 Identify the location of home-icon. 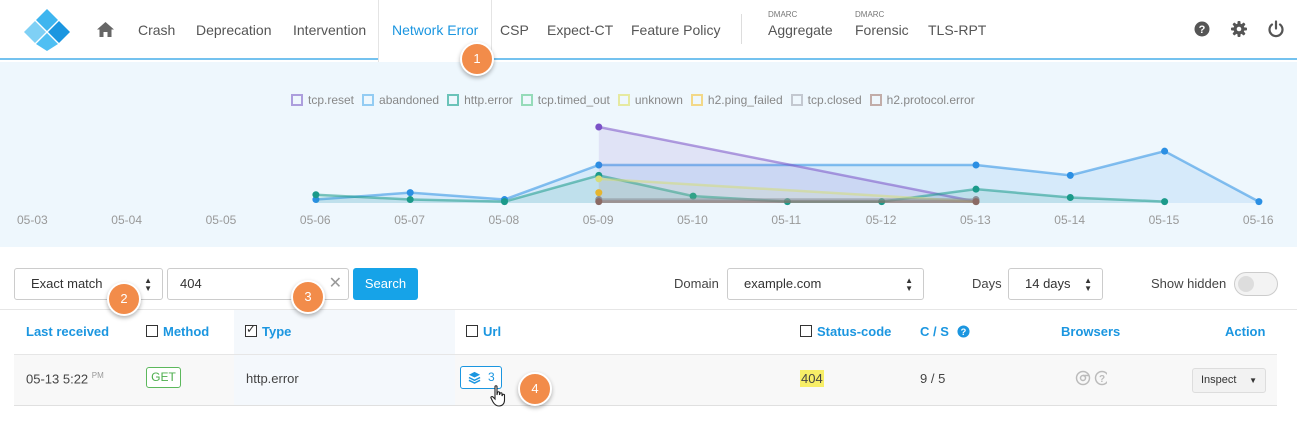
(105, 30).